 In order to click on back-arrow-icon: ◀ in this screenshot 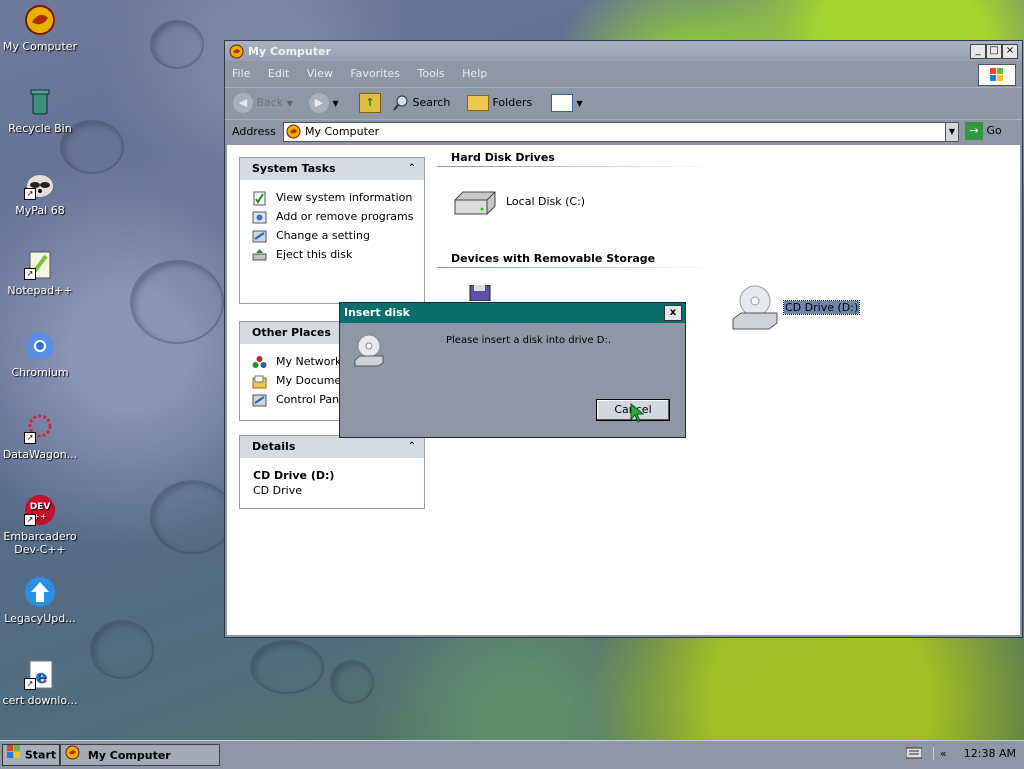, I will do `click(243, 103)`.